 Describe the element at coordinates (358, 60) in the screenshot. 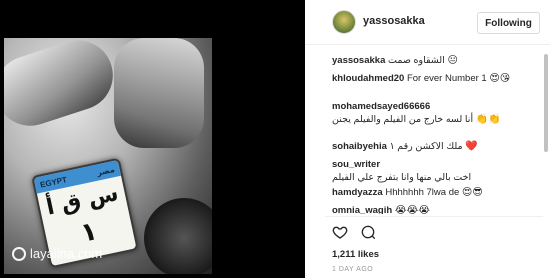

I see `comment-user: yassosakka` at that location.